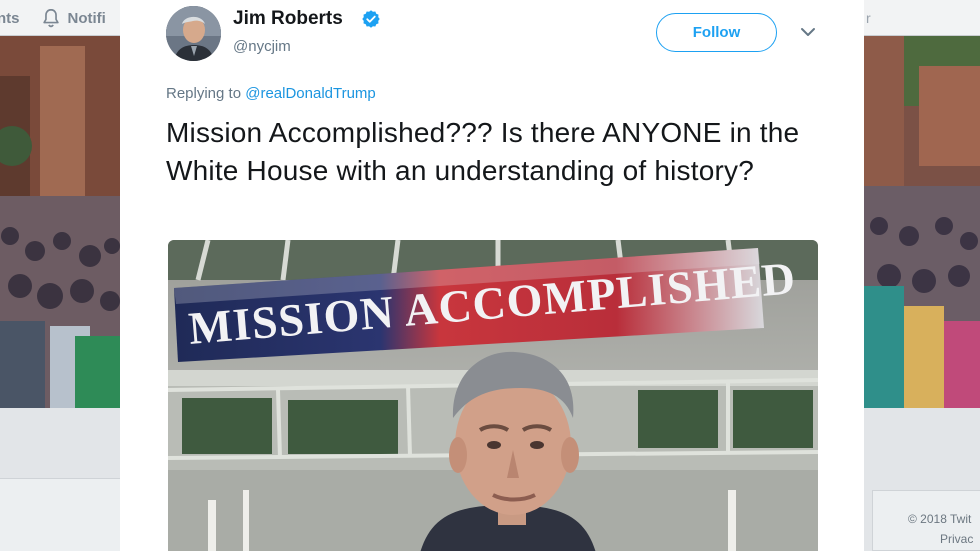  I want to click on background-header-photo-left, so click(60, 222).